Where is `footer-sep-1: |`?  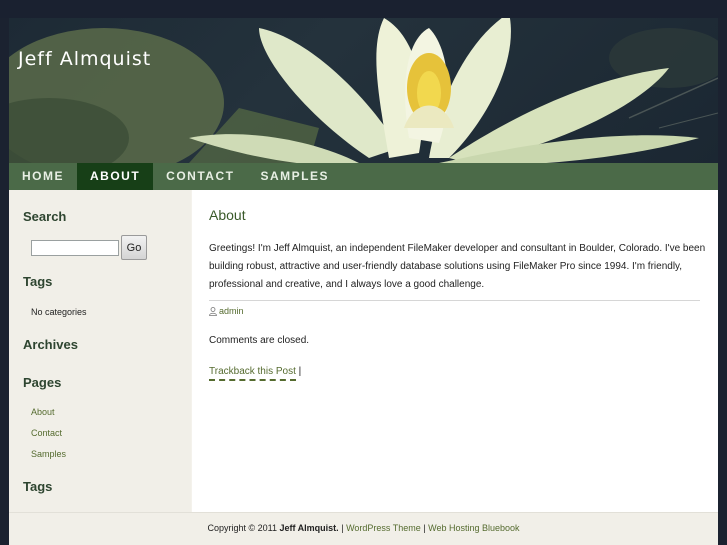
footer-sep-1: | is located at coordinates (342, 528).